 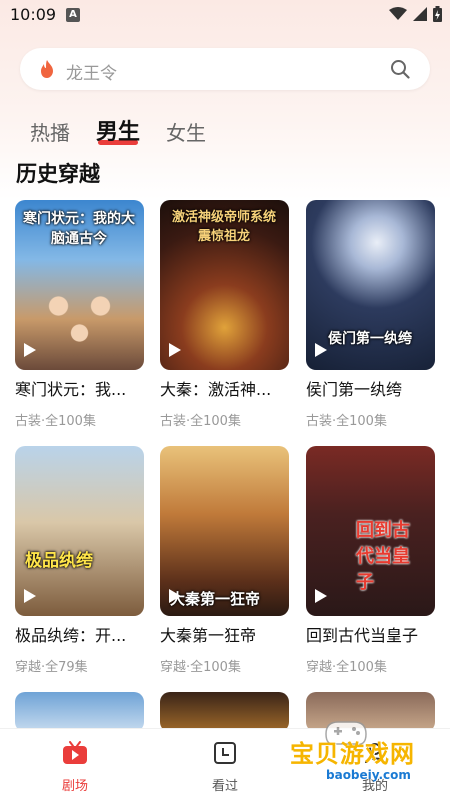 I want to click on poster-title: 寒门状元：我的大脑通古今, so click(x=79, y=229).